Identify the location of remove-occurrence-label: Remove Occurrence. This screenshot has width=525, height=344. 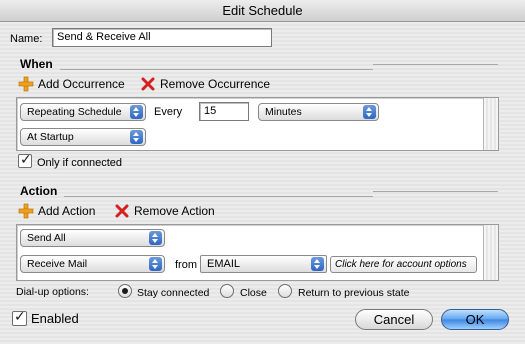
(215, 84).